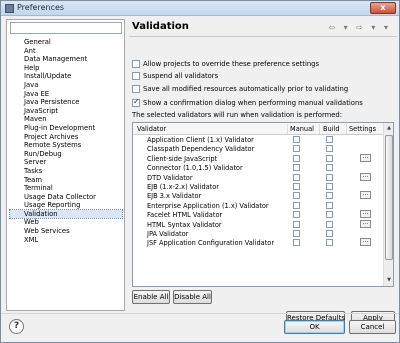  Describe the element at coordinates (66, 119) in the screenshot. I see `nav-item-maven: Maven` at that location.